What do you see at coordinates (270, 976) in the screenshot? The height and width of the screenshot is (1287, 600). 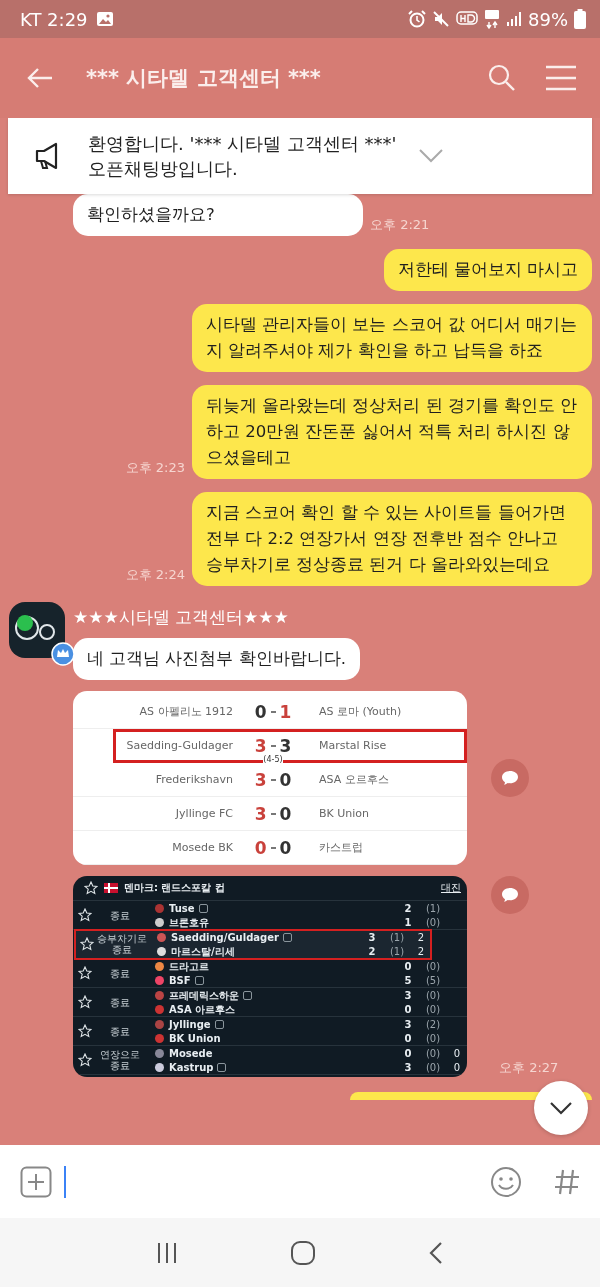 I see `score-screenshot` at bounding box center [270, 976].